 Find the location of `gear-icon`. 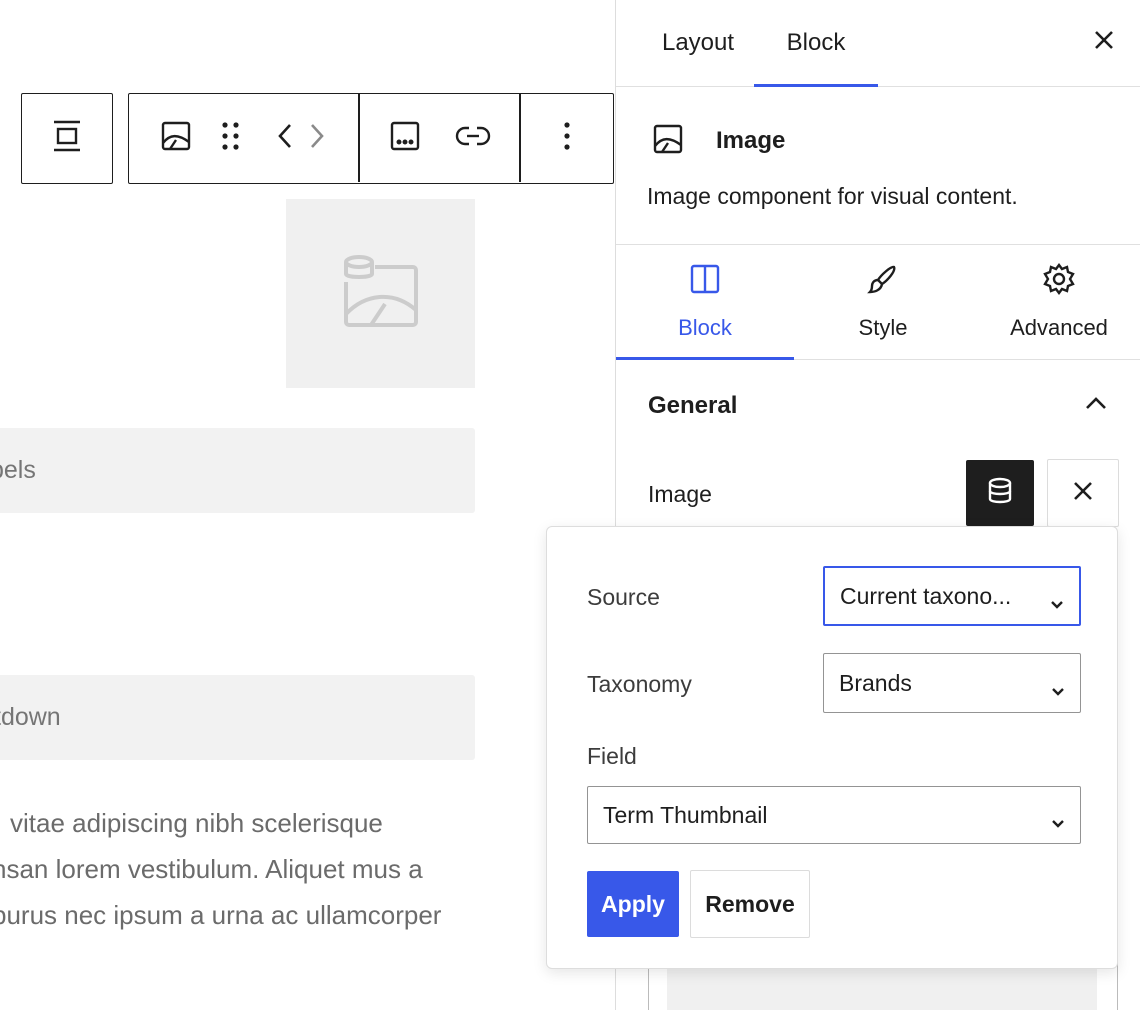

gear-icon is located at coordinates (1059, 282).